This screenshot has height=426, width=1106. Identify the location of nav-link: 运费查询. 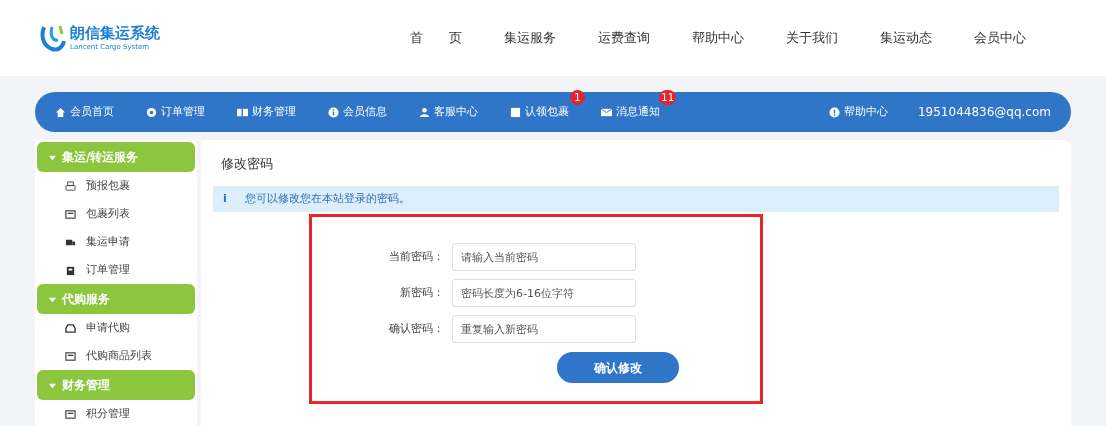
(624, 38).